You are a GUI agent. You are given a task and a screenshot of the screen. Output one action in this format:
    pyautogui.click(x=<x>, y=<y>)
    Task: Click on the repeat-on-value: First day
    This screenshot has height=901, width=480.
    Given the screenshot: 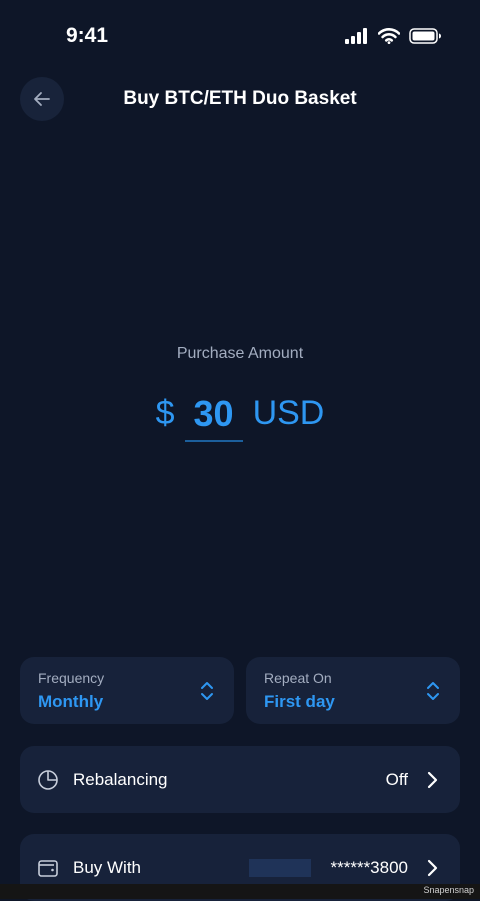 What is the action you would take?
    pyautogui.click(x=299, y=701)
    